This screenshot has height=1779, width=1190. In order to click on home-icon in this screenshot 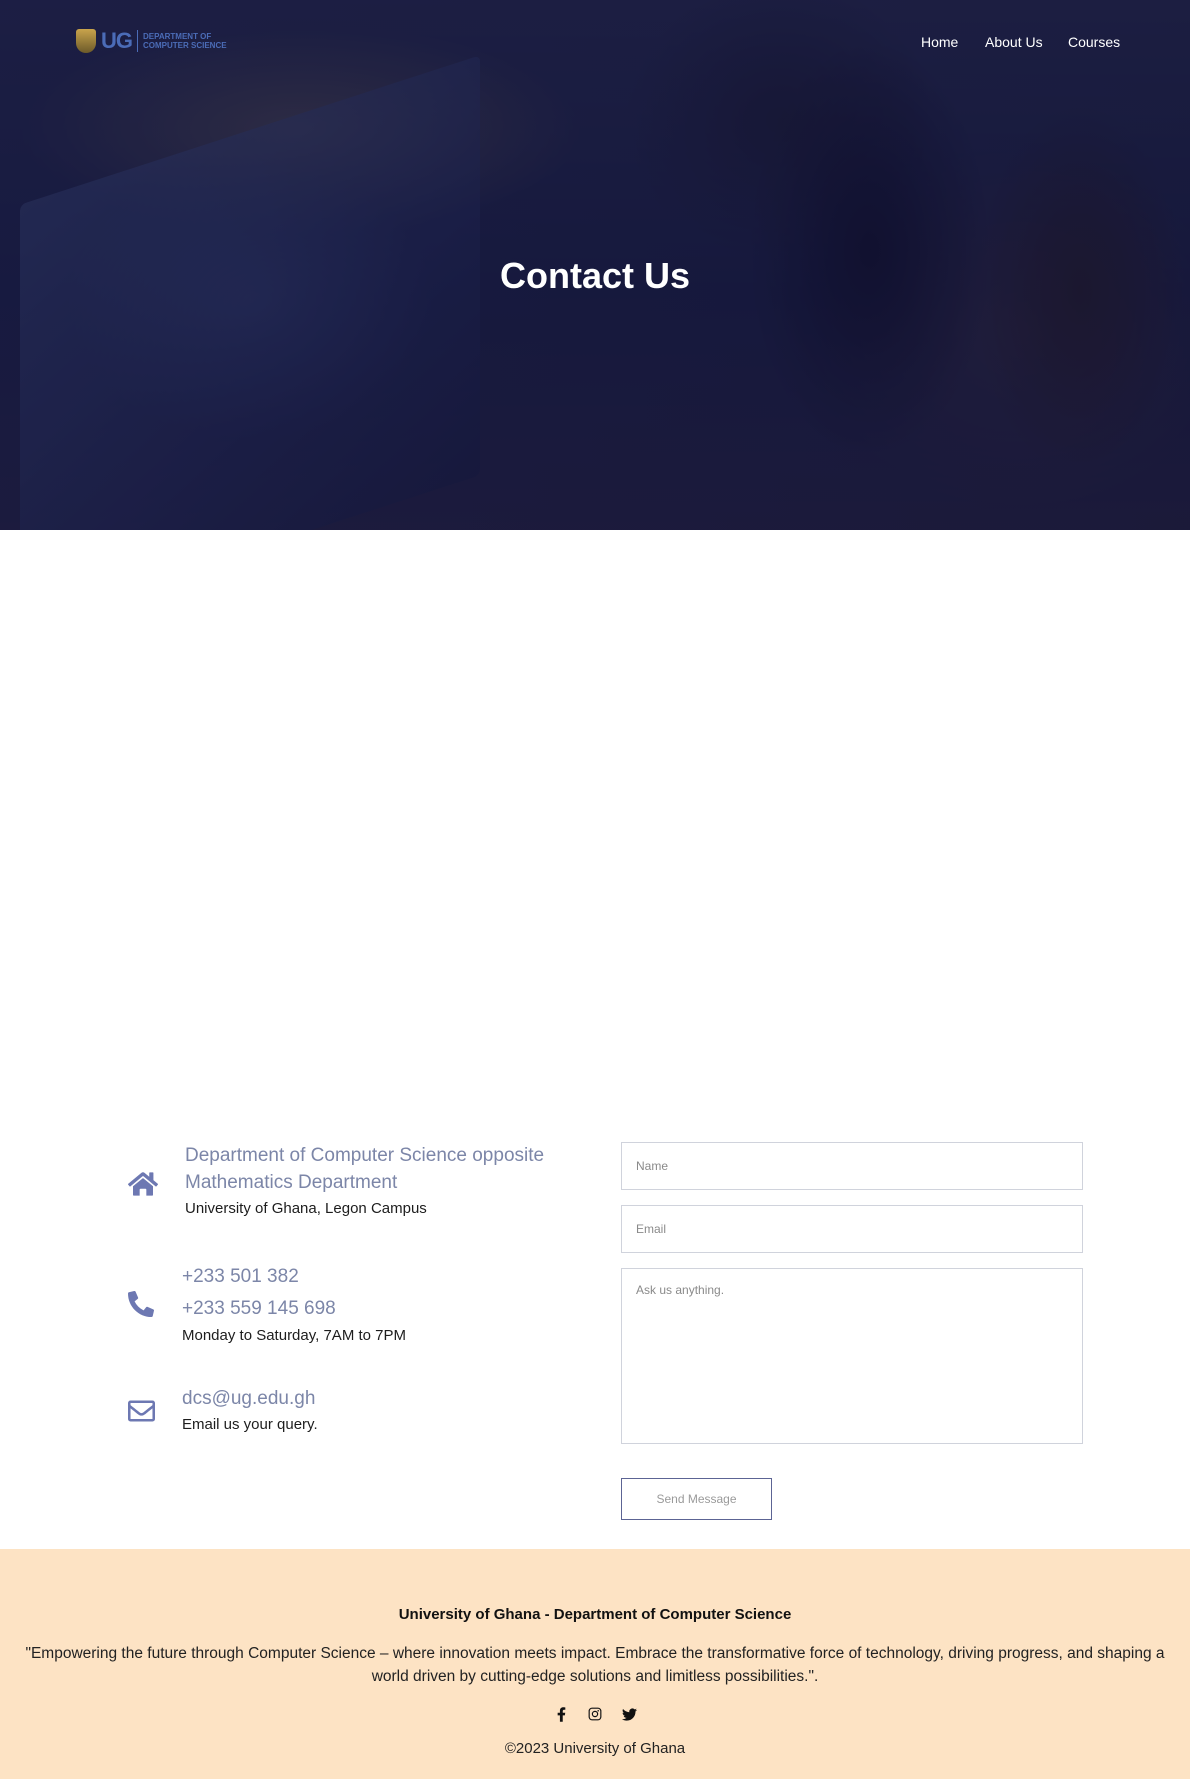, I will do `click(143, 1184)`.